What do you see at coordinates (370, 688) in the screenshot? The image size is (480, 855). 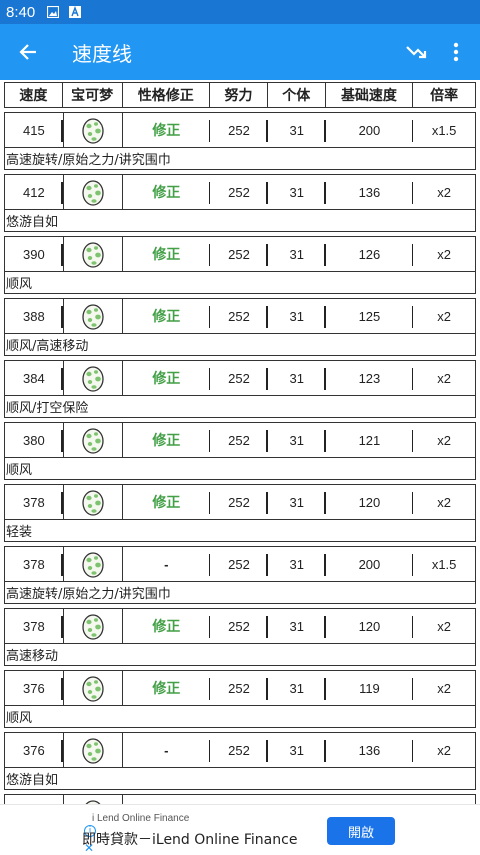 I see `cell-base-speed: 119` at bounding box center [370, 688].